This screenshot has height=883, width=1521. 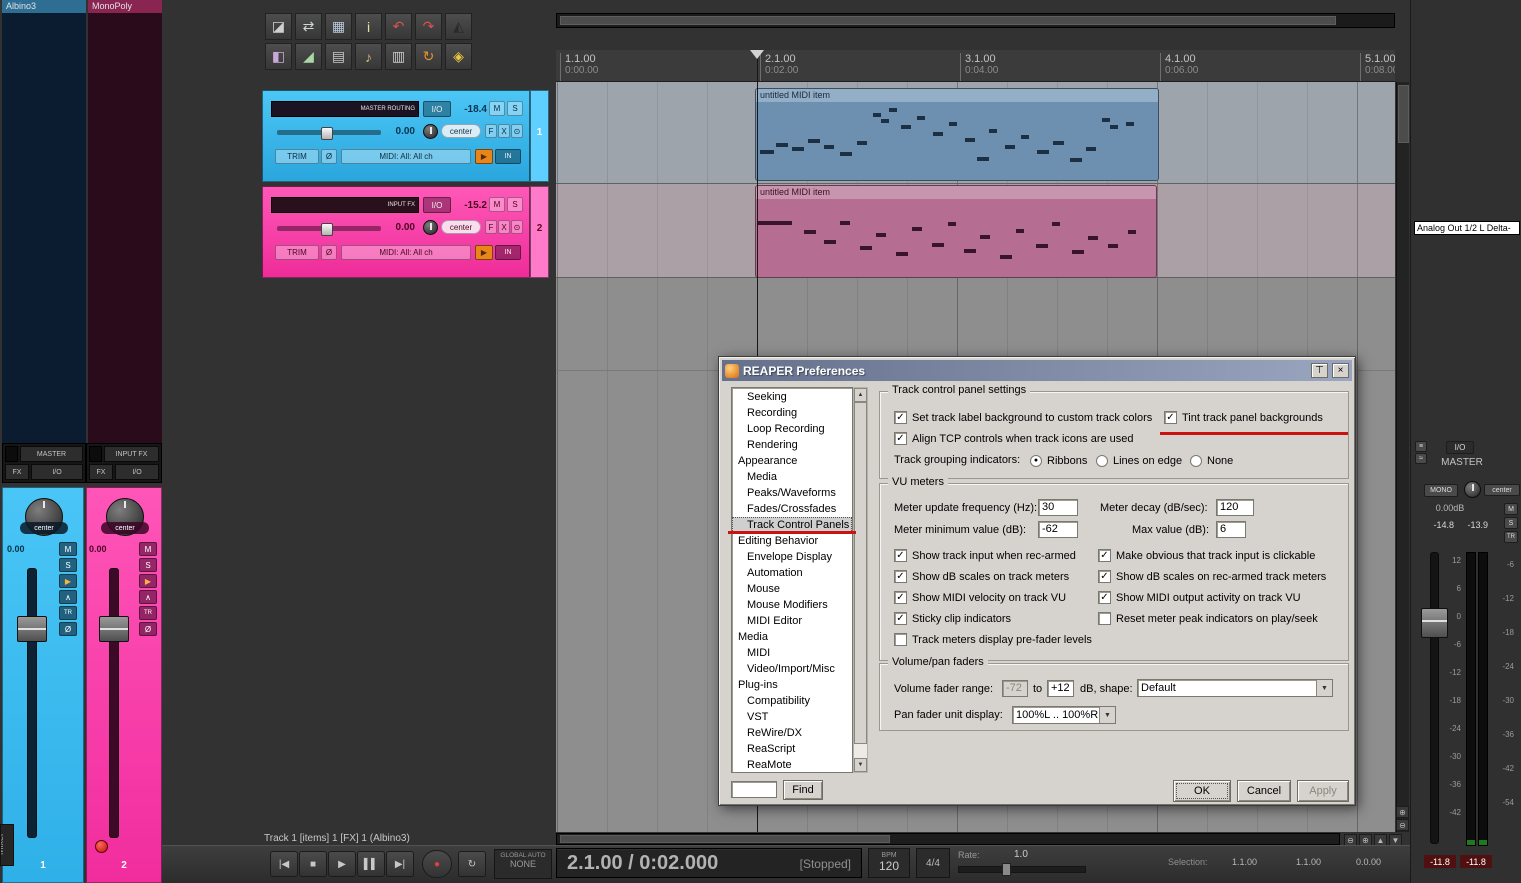 What do you see at coordinates (32, 703) in the screenshot?
I see `volume-fader-track` at bounding box center [32, 703].